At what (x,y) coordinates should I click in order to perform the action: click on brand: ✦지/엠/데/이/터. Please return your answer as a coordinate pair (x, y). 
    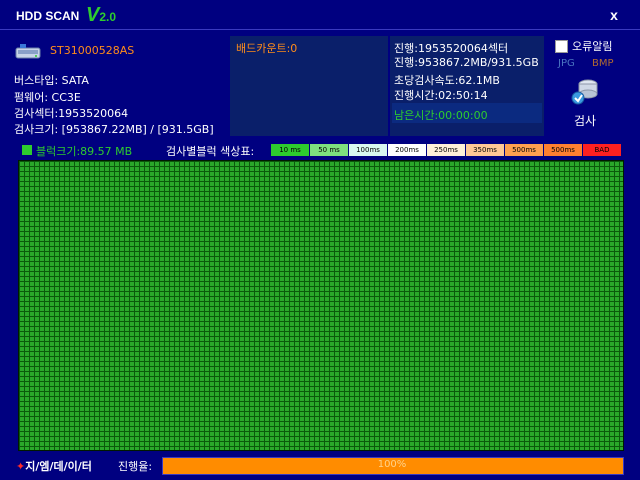
    Looking at the image, I should click on (54, 466).